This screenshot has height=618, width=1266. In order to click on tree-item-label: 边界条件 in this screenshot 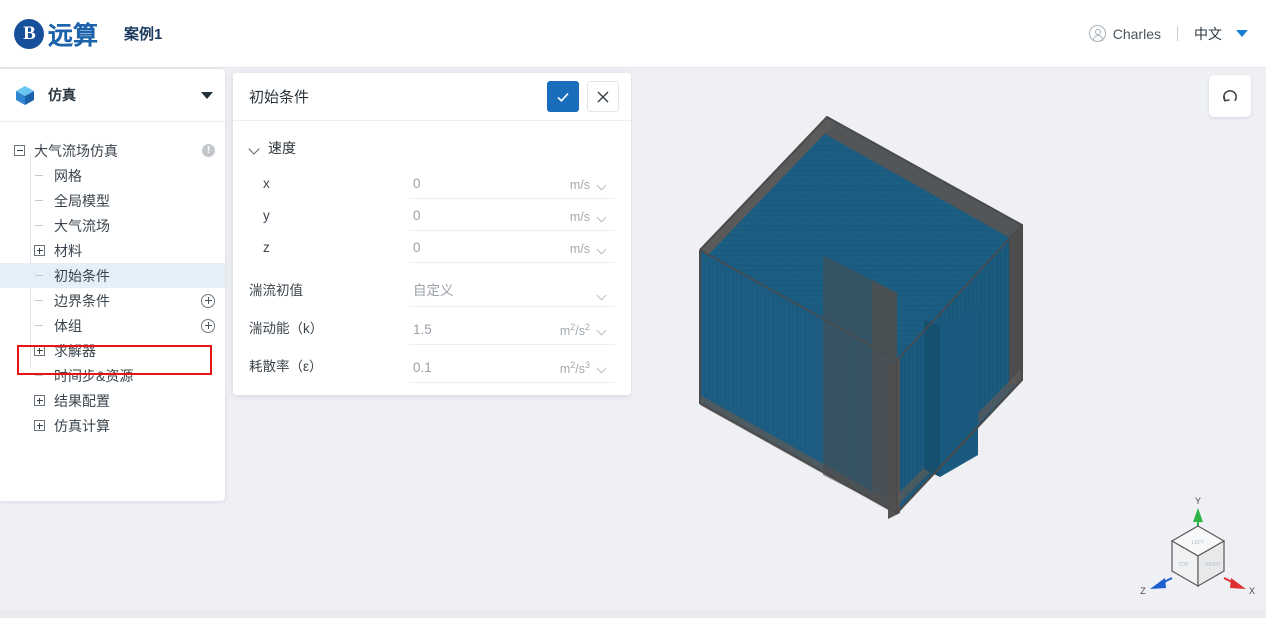, I will do `click(82, 300)`.